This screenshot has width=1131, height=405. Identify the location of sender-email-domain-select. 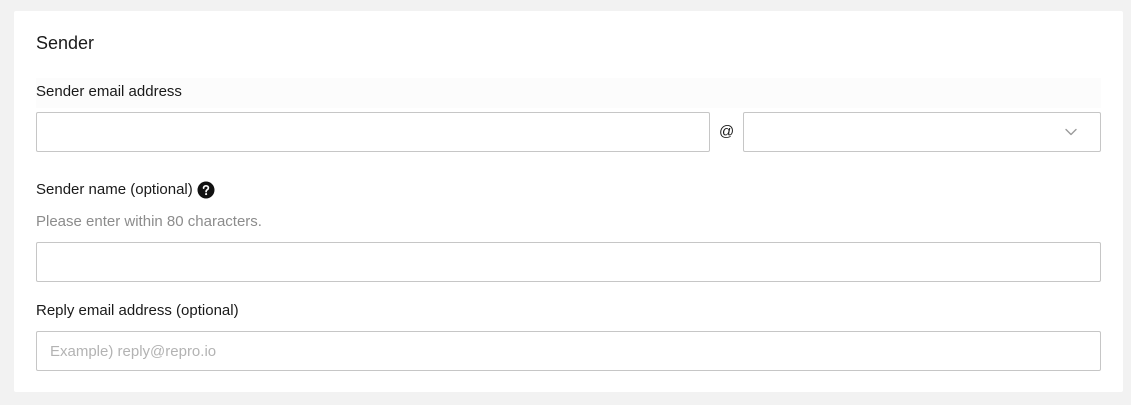
(922, 132).